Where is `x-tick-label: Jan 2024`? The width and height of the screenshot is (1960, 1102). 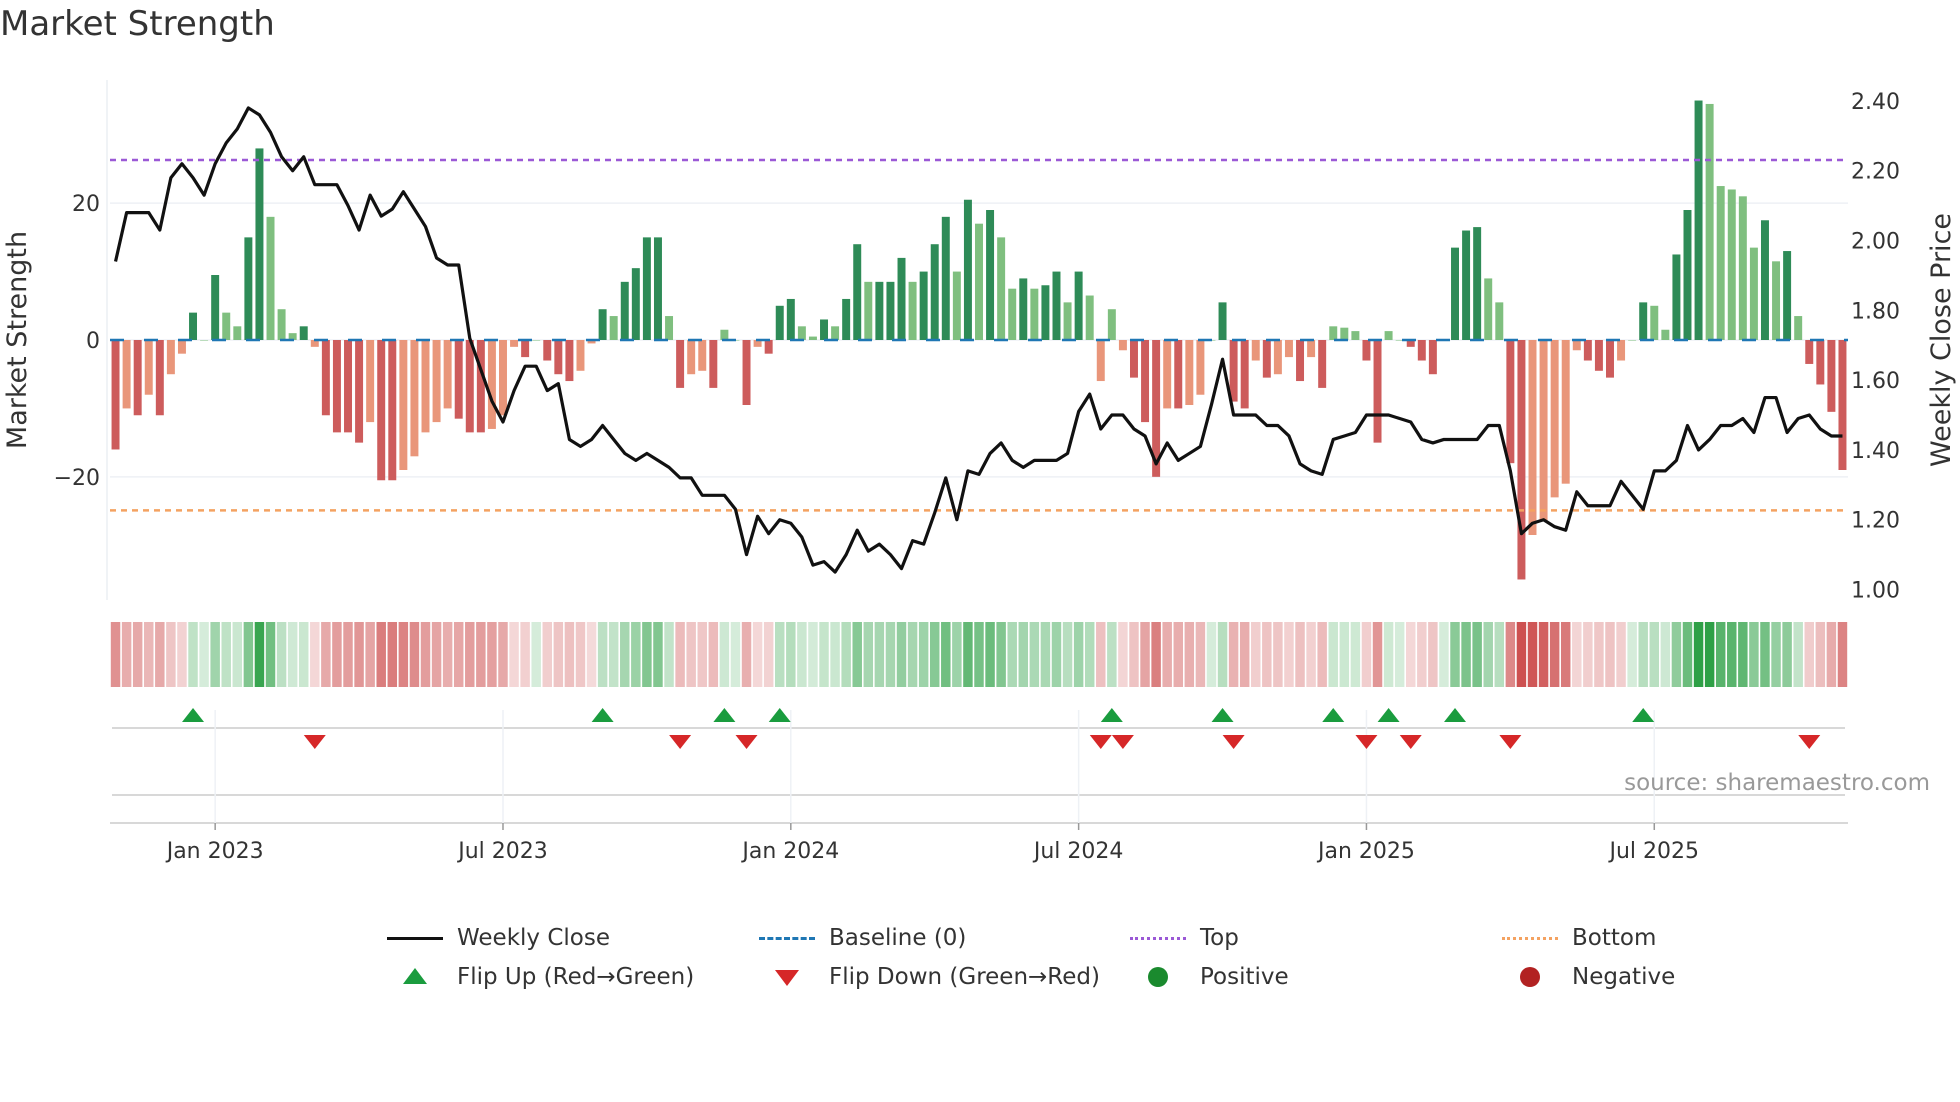 x-tick-label: Jan 2024 is located at coordinates (789, 851).